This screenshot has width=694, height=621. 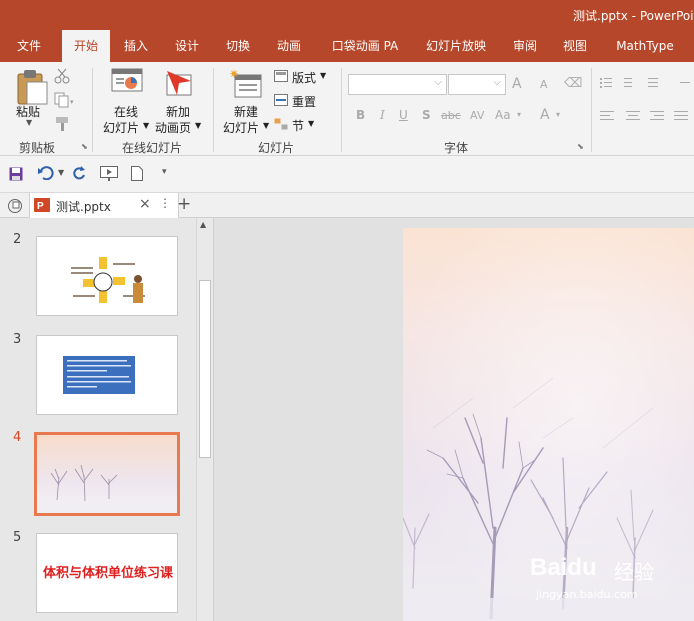 What do you see at coordinates (164, 172) in the screenshot?
I see `customize-toolbar-icon: ▾` at bounding box center [164, 172].